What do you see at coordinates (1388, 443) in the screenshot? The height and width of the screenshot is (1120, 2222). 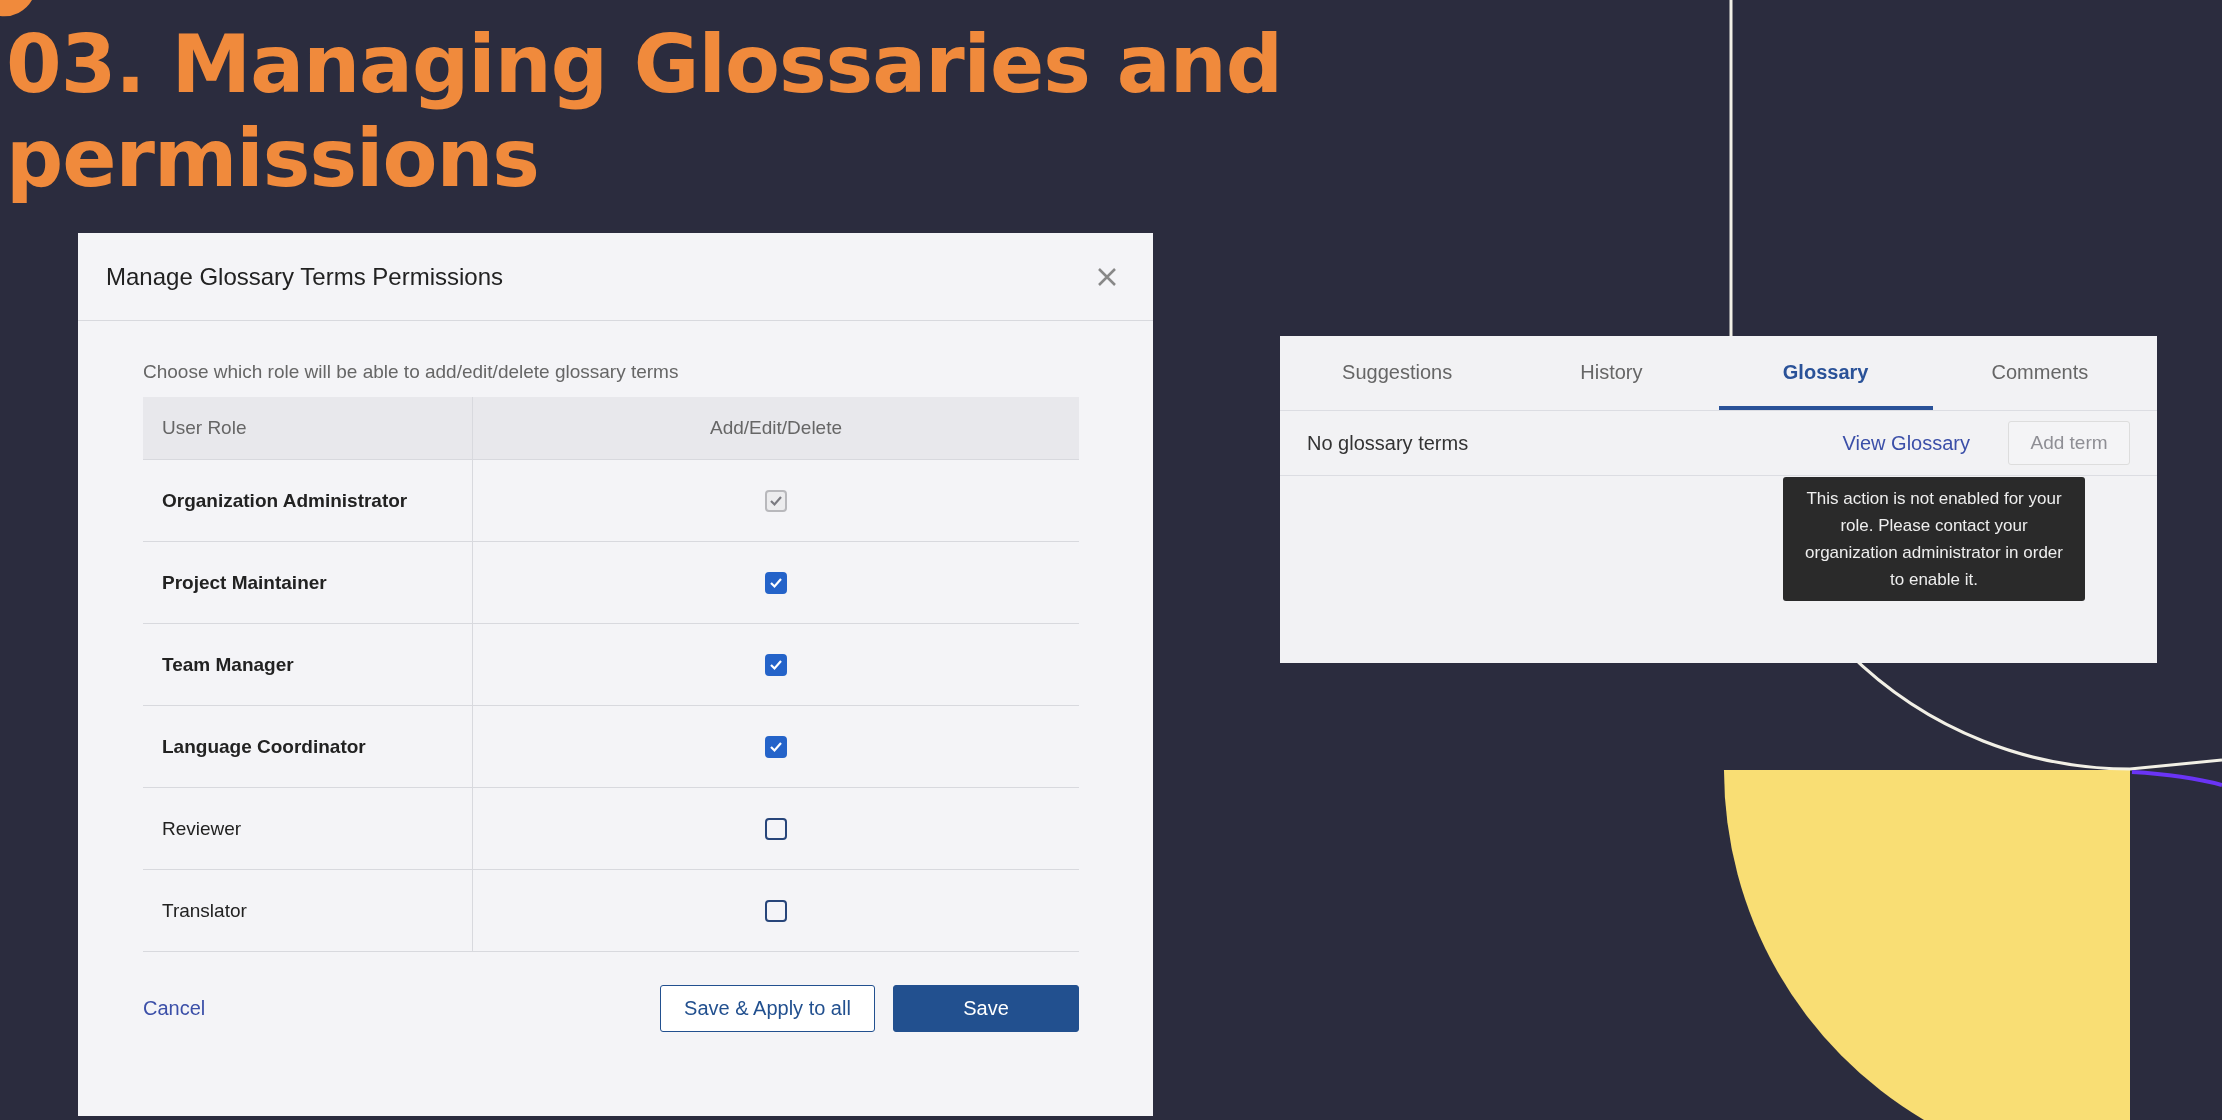 I see `empty-message: No glossary terms` at bounding box center [1388, 443].